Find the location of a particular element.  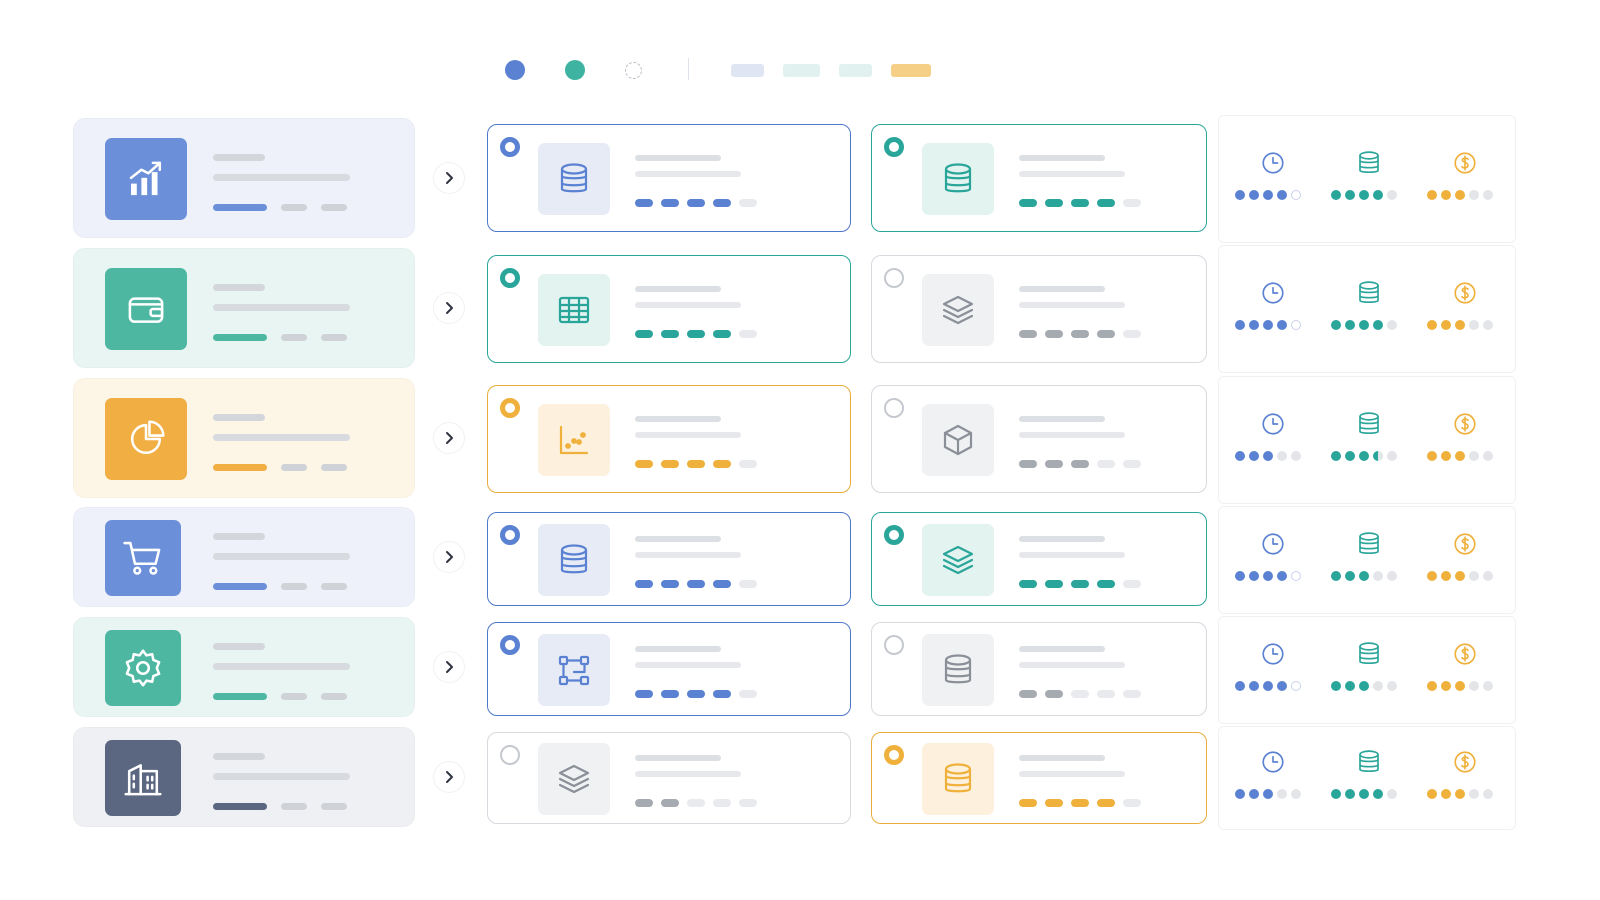

database-icon is located at coordinates (574, 560).